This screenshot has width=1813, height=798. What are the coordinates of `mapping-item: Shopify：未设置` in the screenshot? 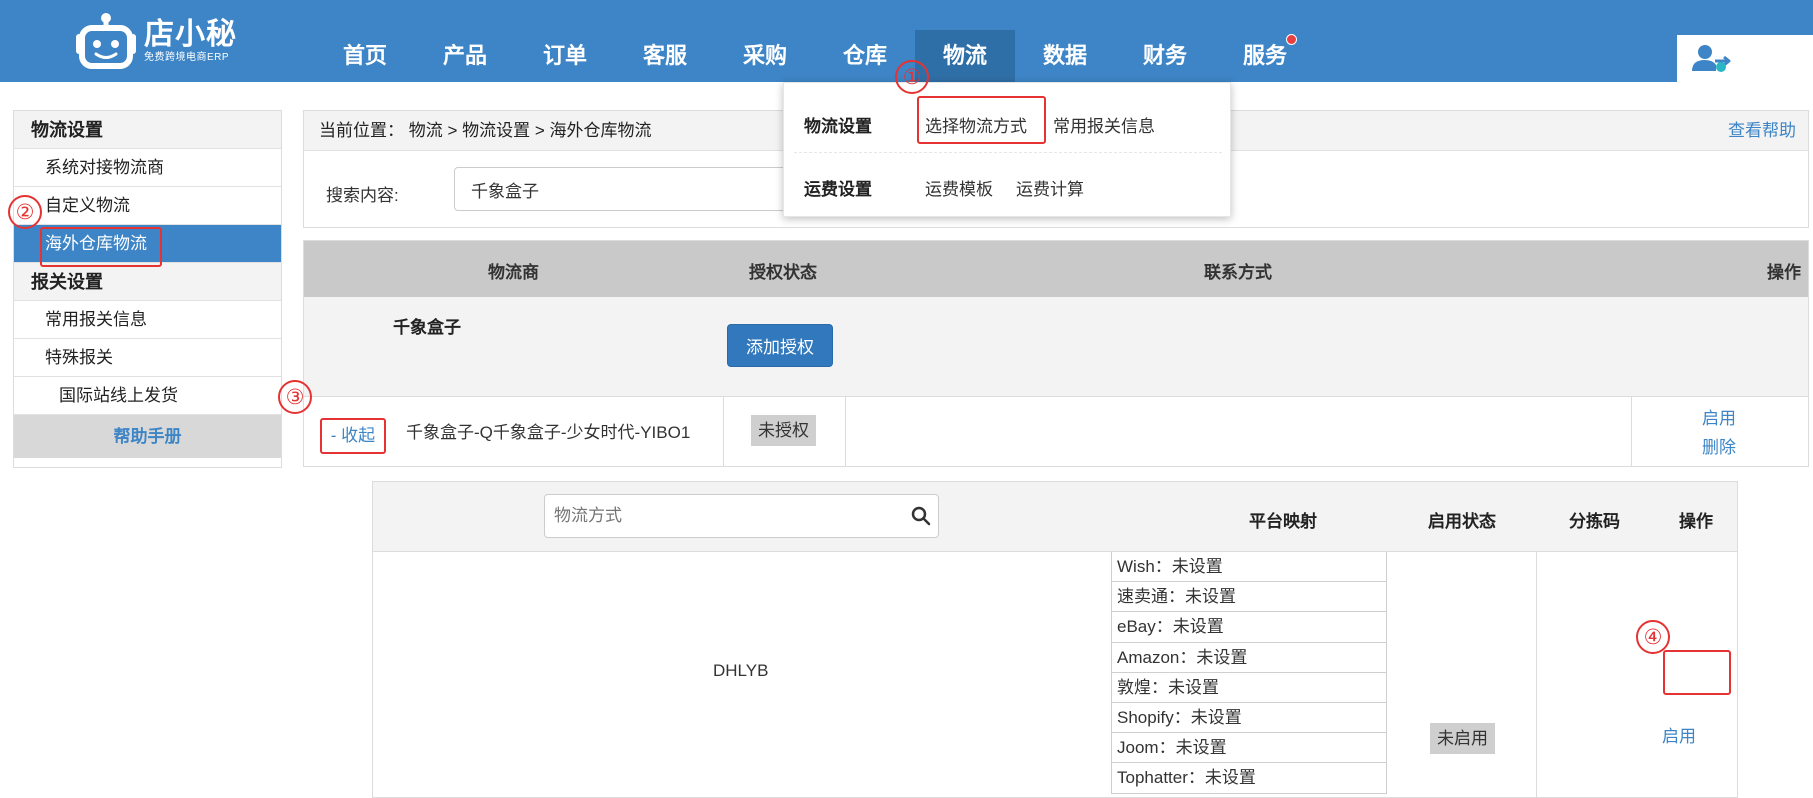 It's located at (1249, 718).